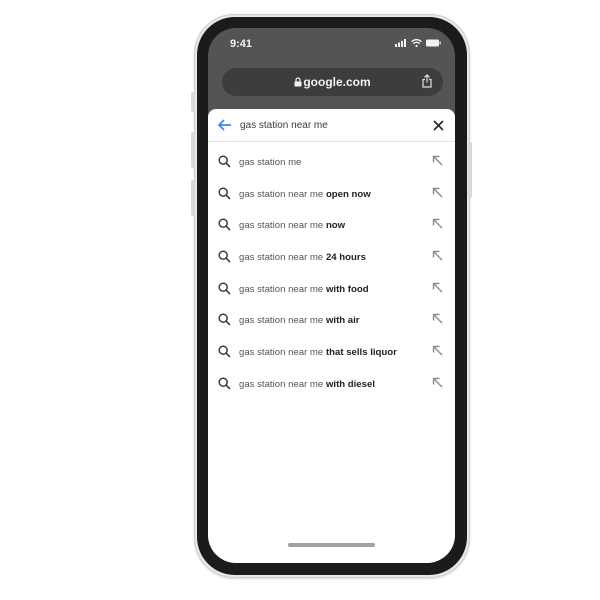 Image resolution: width=600 pixels, height=600 pixels. What do you see at coordinates (347, 289) in the screenshot?
I see `suggestion-completion: with food` at bounding box center [347, 289].